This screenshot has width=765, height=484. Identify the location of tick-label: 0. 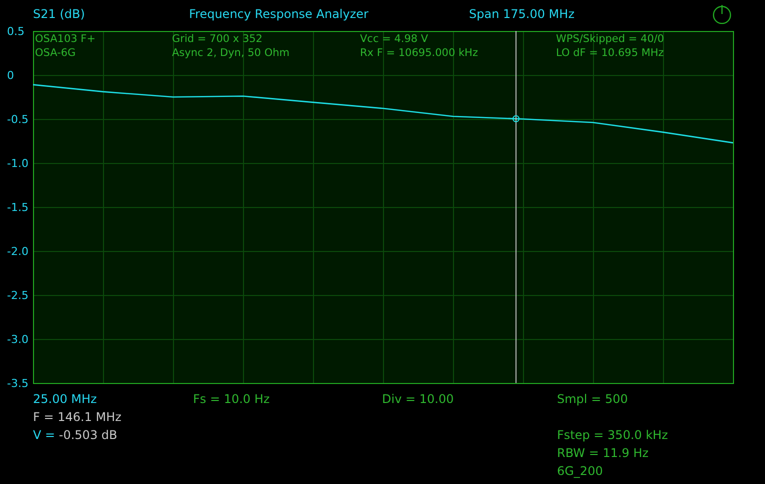
(10, 75).